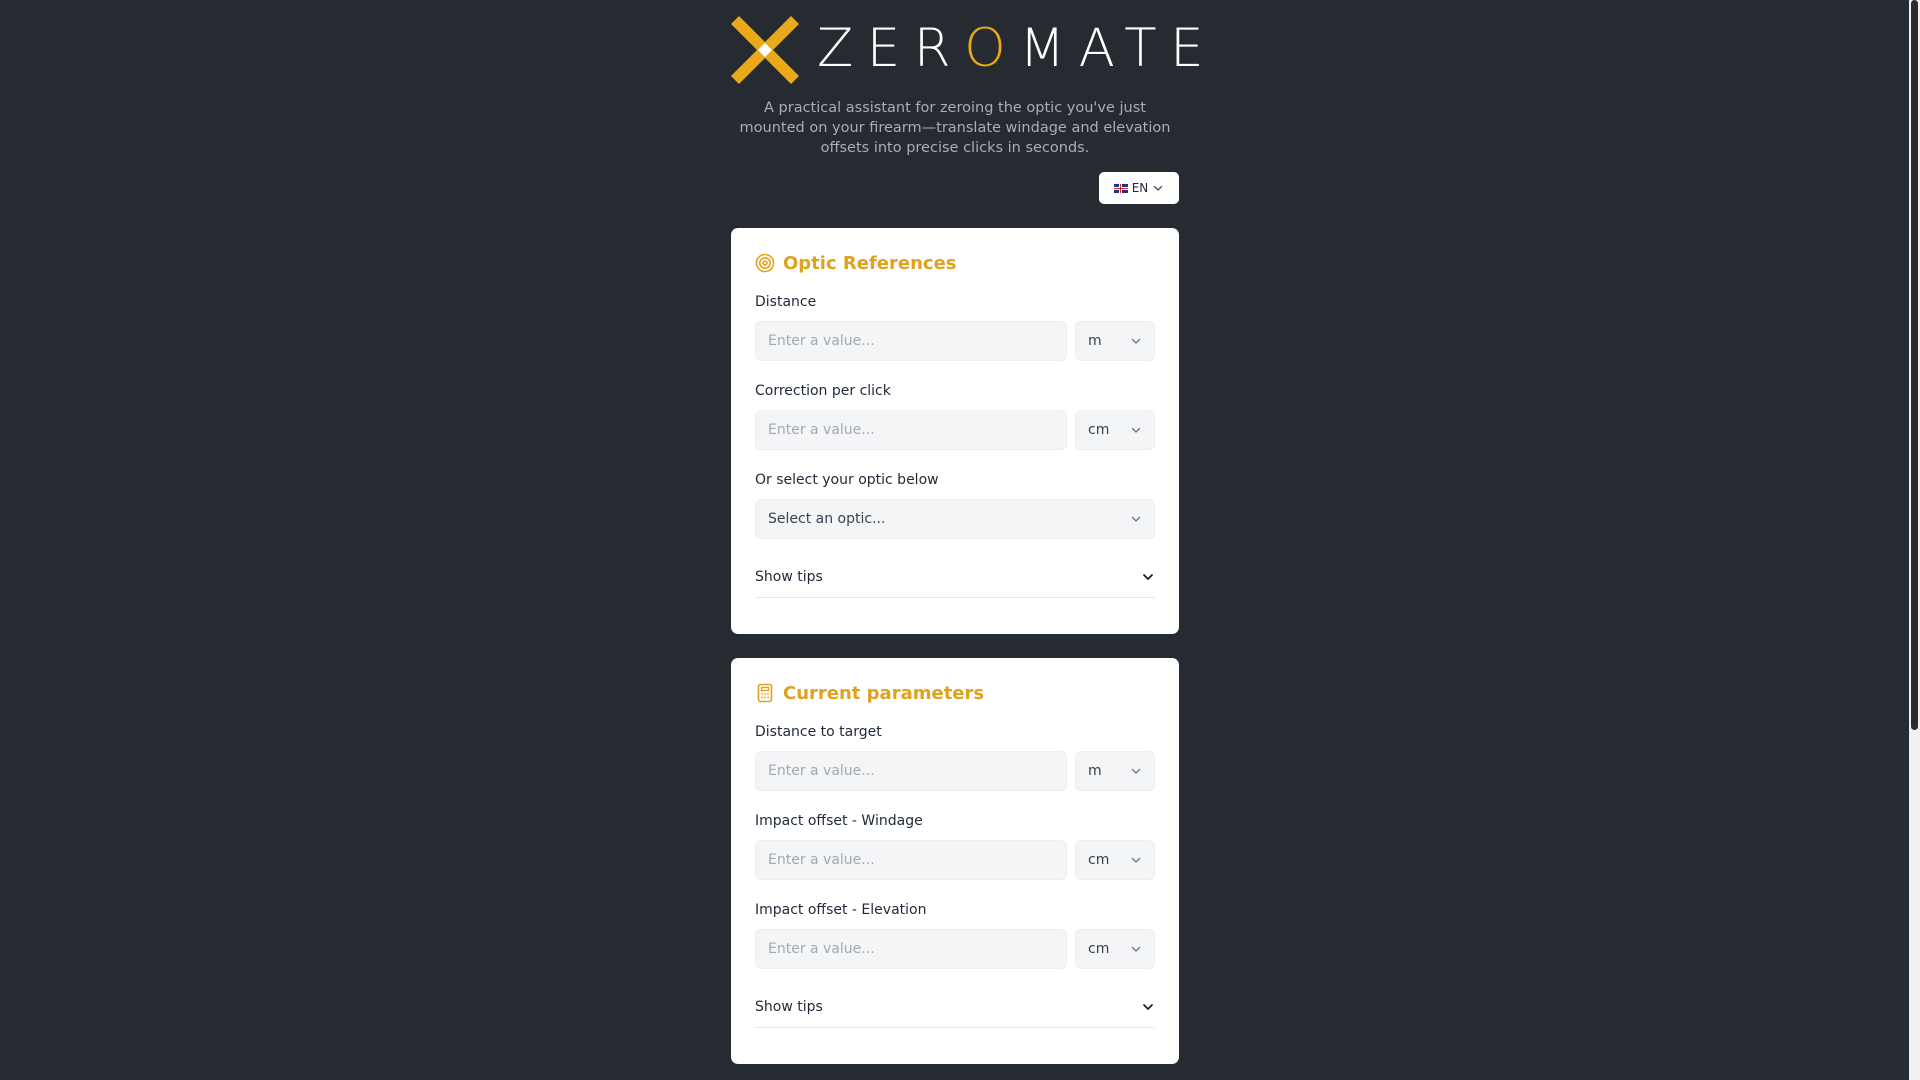  Describe the element at coordinates (786, 302) in the screenshot. I see `distance-label: Distance` at that location.